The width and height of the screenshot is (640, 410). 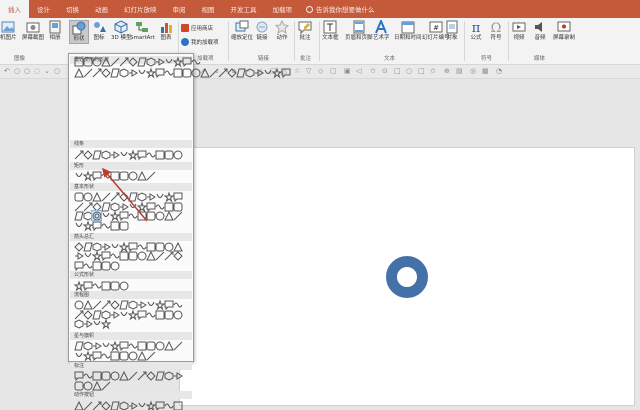 What do you see at coordinates (242, 31) in the screenshot?
I see `zoom-button: 缩放定位` at bounding box center [242, 31].